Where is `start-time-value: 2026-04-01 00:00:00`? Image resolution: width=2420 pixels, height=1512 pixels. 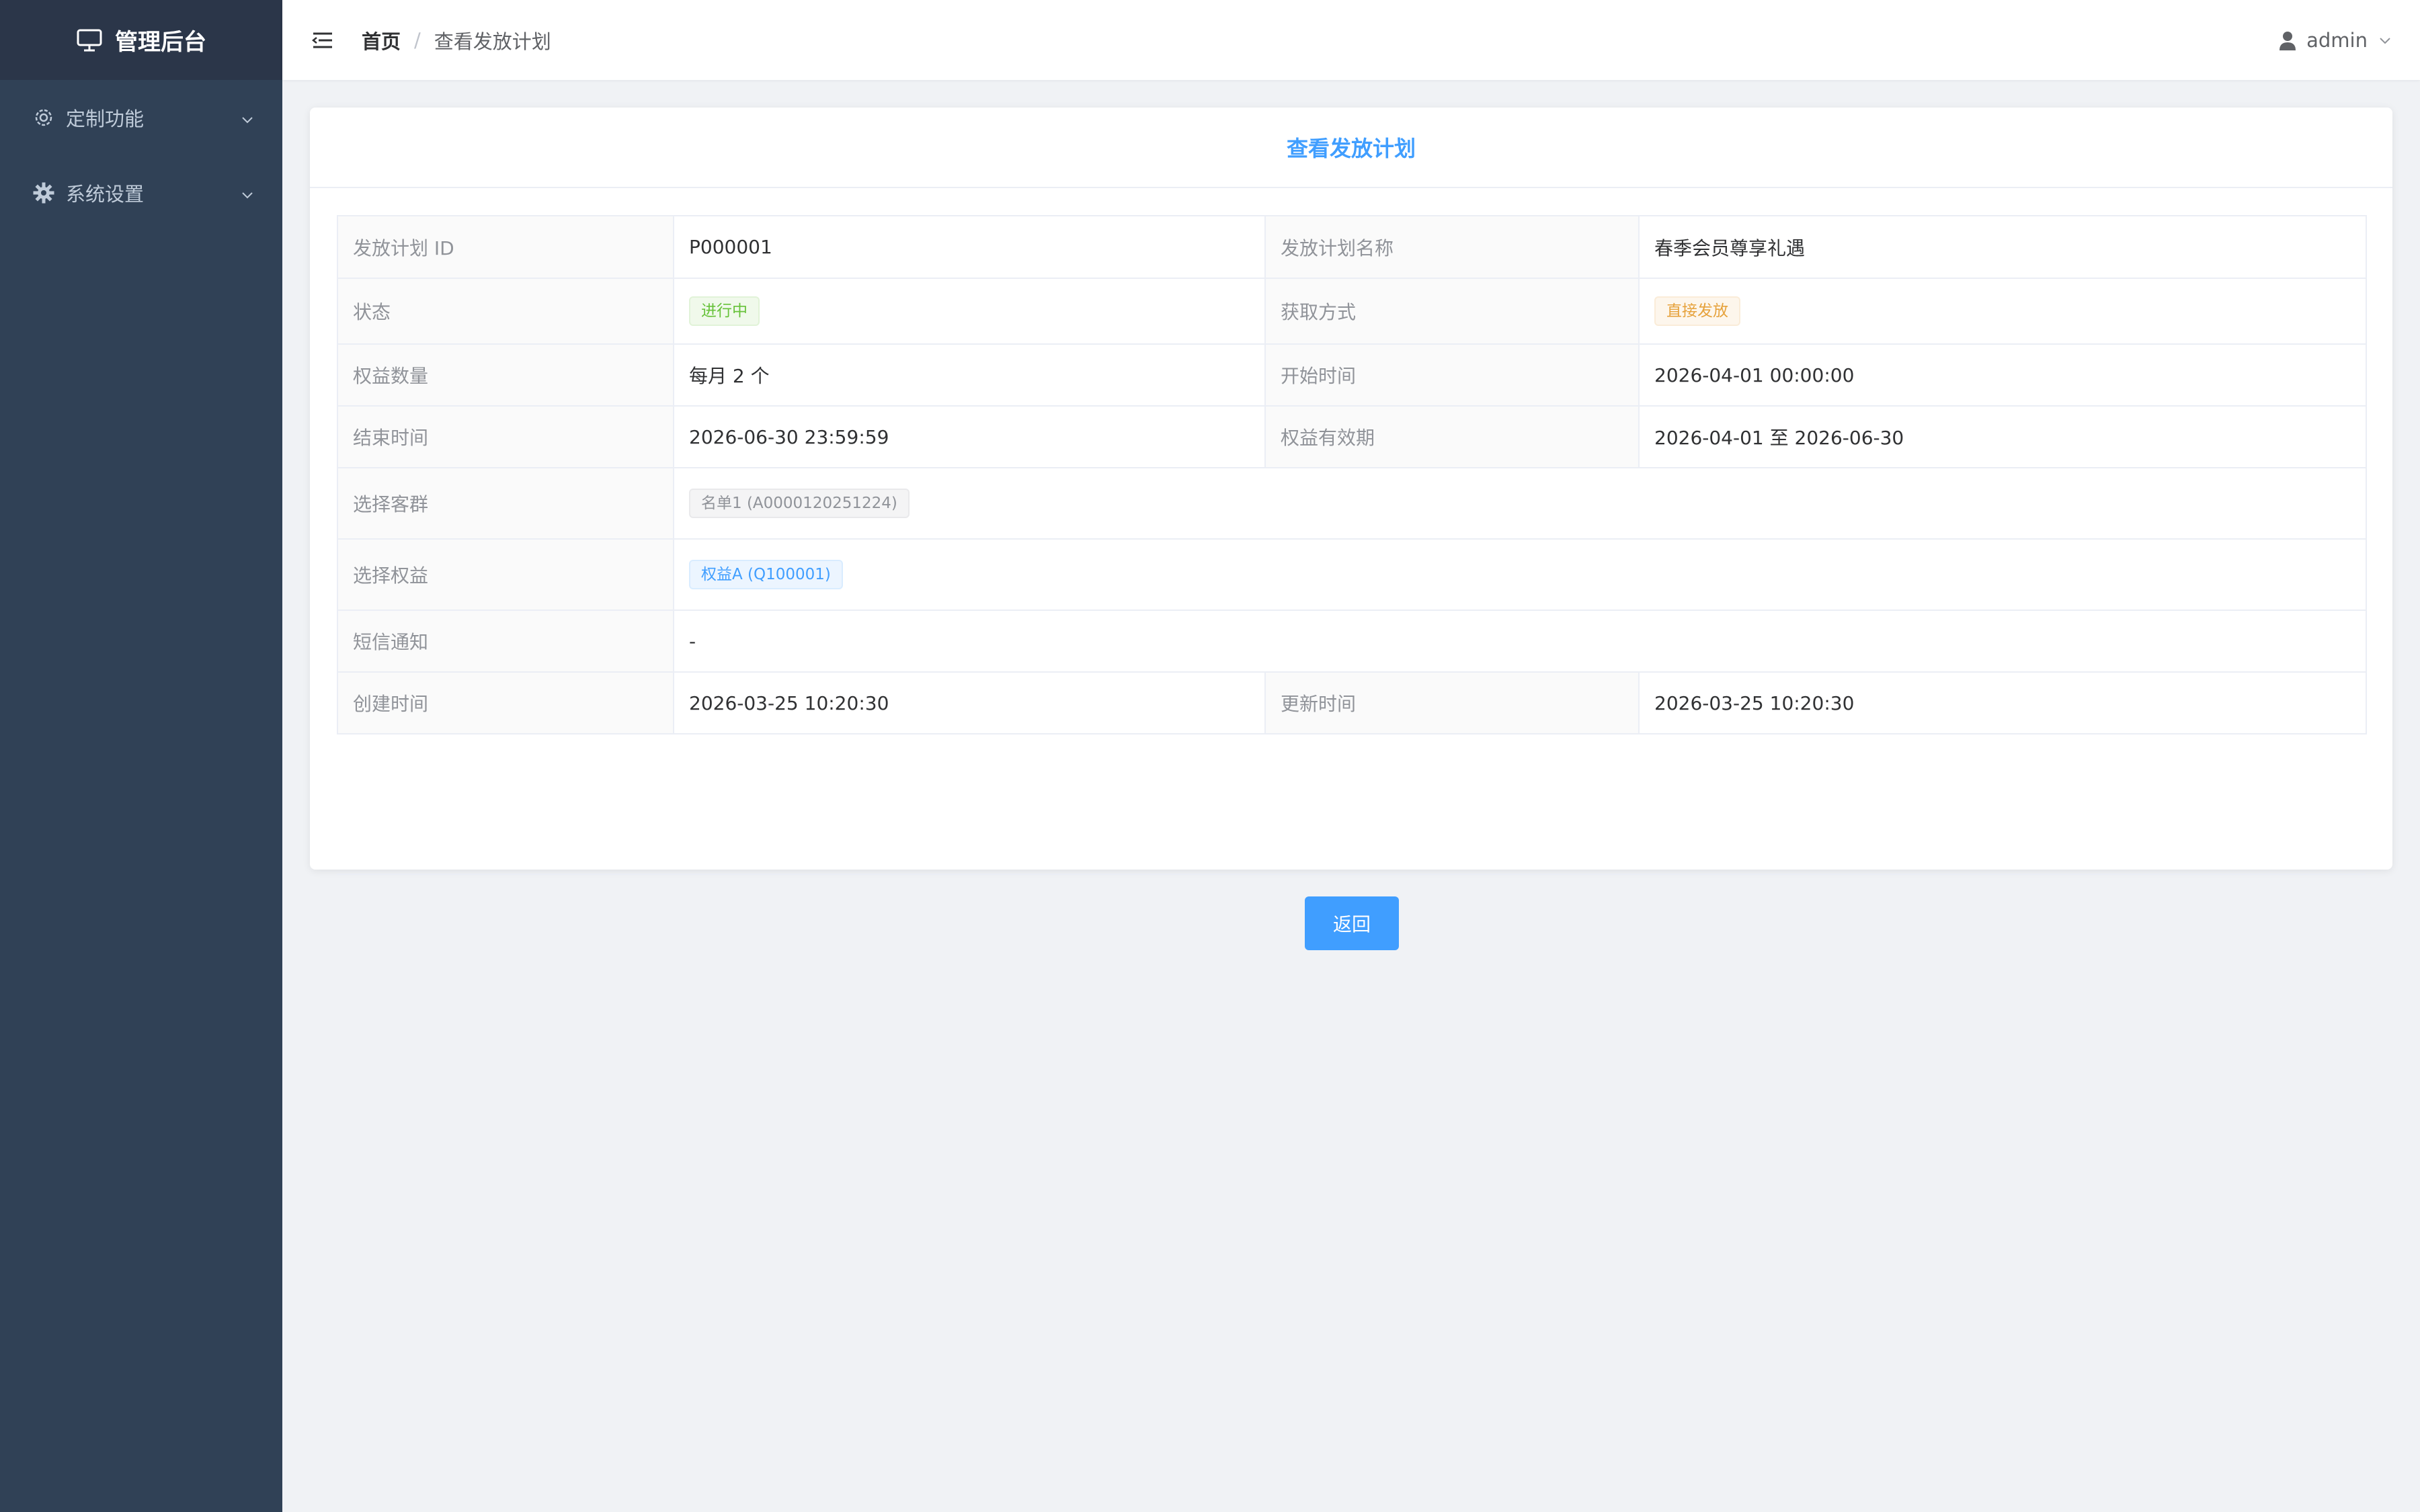
start-time-value: 2026-04-01 00:00:00 is located at coordinates (2003, 375).